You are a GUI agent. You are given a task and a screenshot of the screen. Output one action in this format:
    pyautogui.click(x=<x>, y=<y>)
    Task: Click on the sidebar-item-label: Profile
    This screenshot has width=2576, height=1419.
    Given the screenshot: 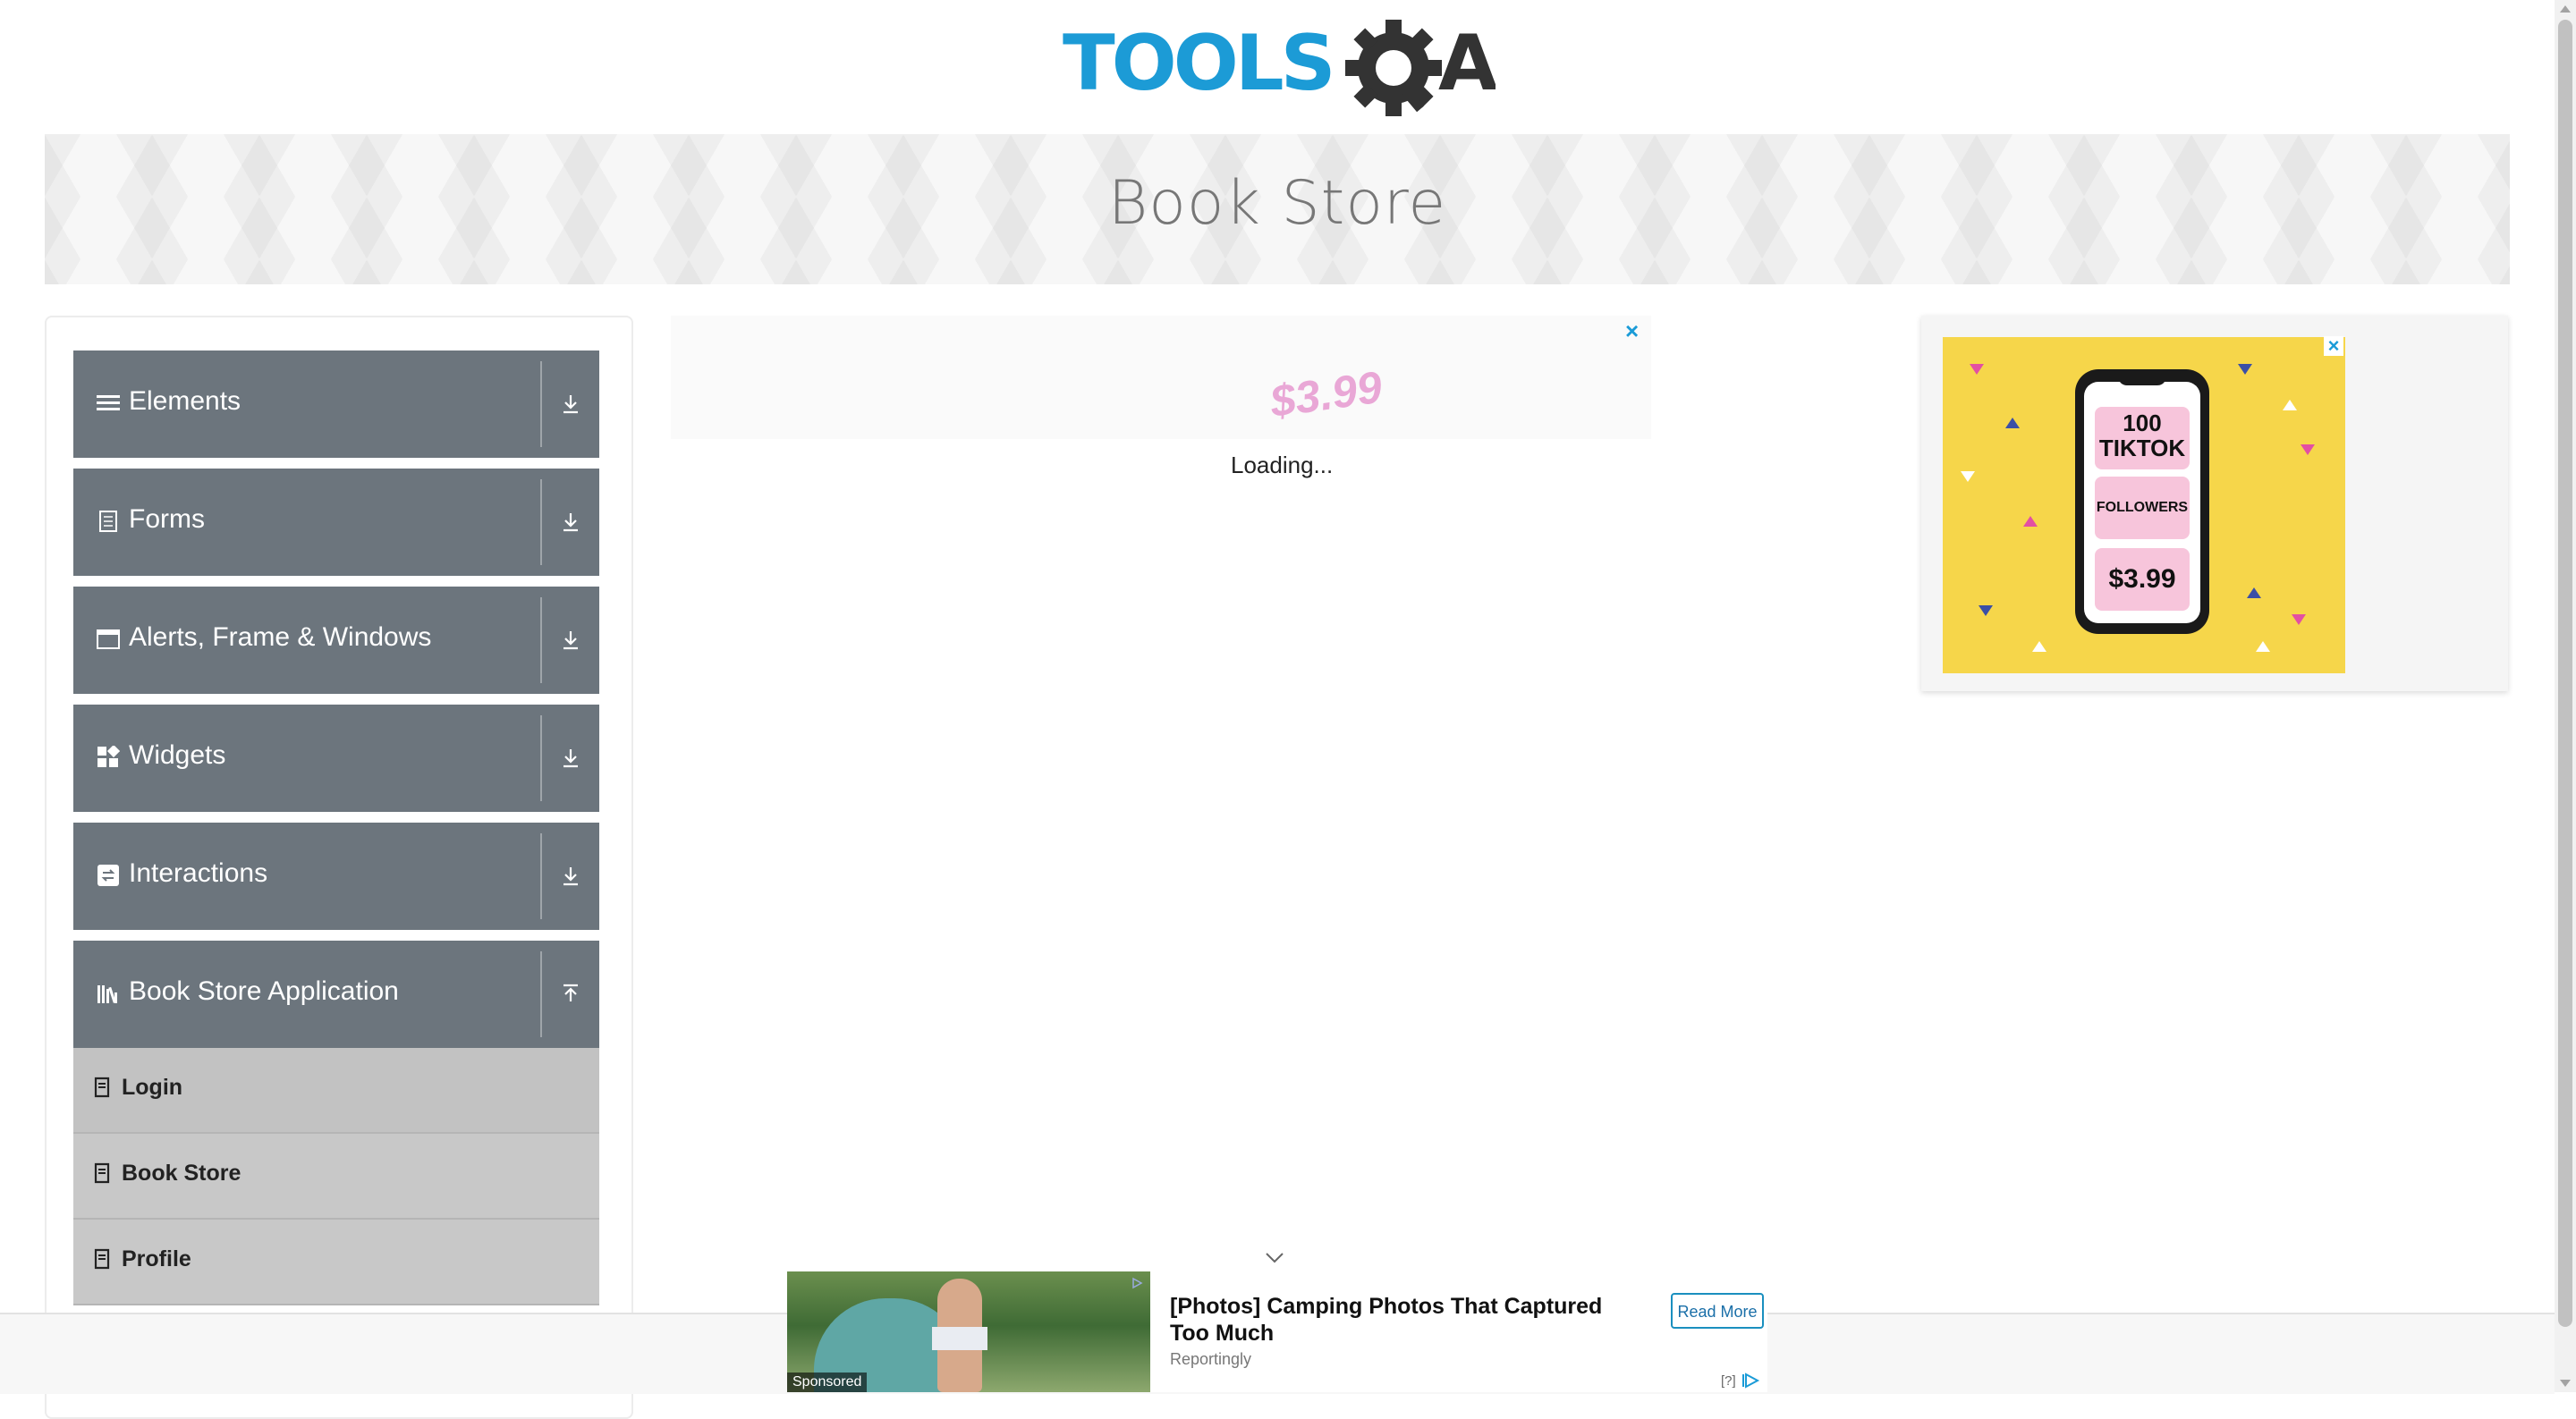 What is the action you would take?
    pyautogui.click(x=156, y=1258)
    